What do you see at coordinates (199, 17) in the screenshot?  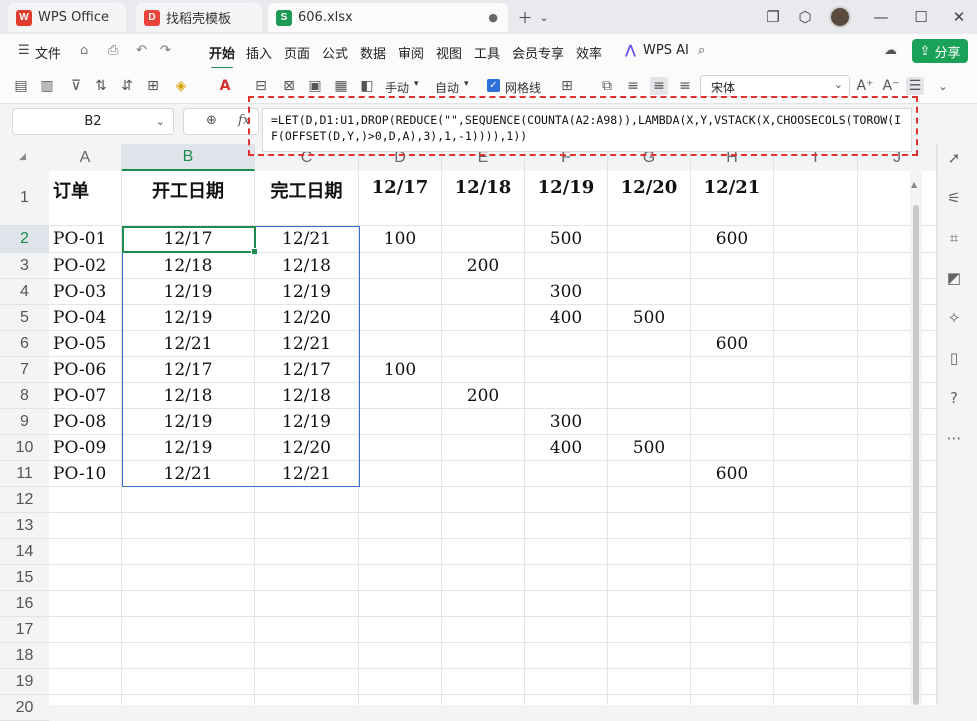 I see `tab-docer: D 找稻壳模板` at bounding box center [199, 17].